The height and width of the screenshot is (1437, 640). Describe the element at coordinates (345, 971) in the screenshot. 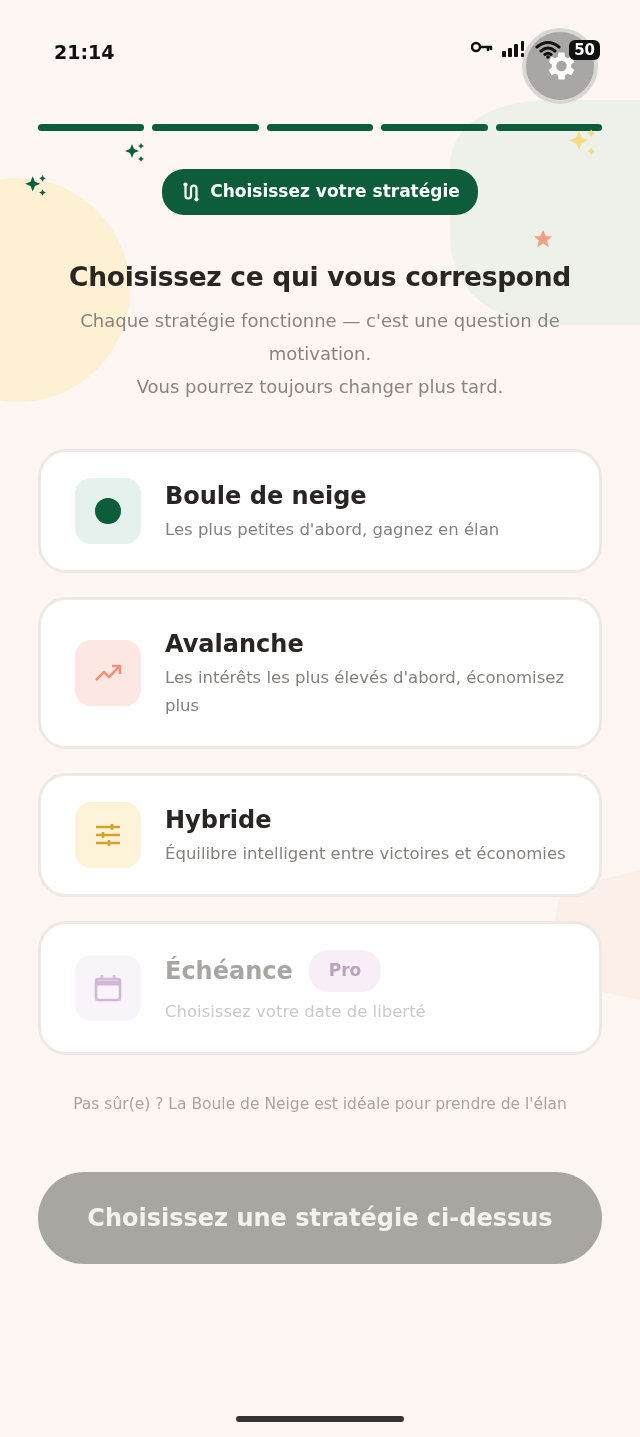

I see `pro-badge: Pro` at that location.